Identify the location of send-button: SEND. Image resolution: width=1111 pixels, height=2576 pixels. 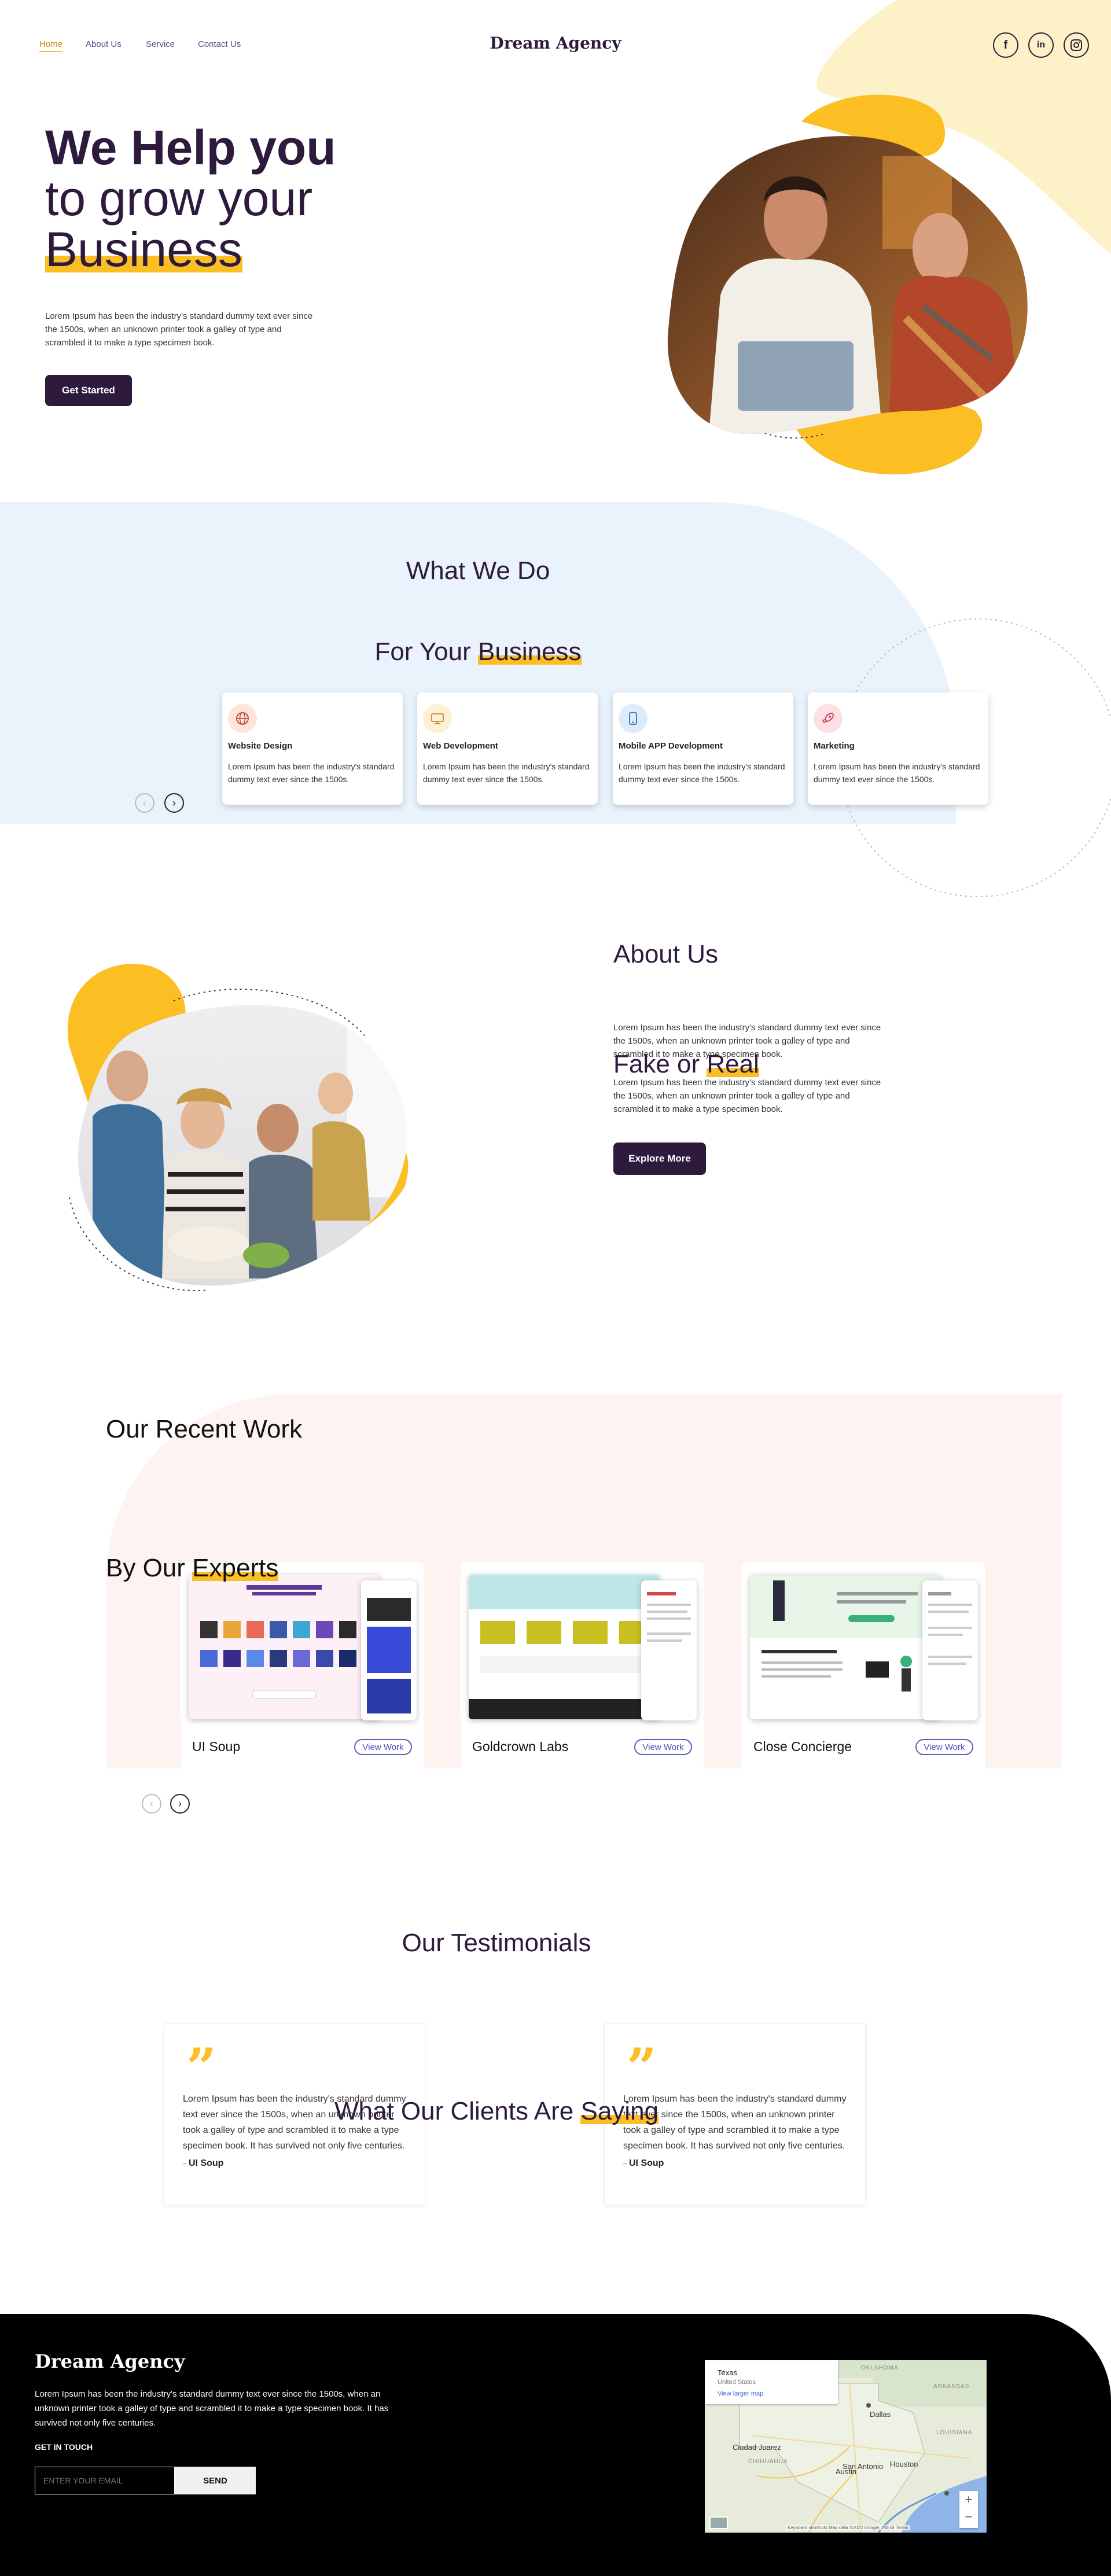
(215, 2480).